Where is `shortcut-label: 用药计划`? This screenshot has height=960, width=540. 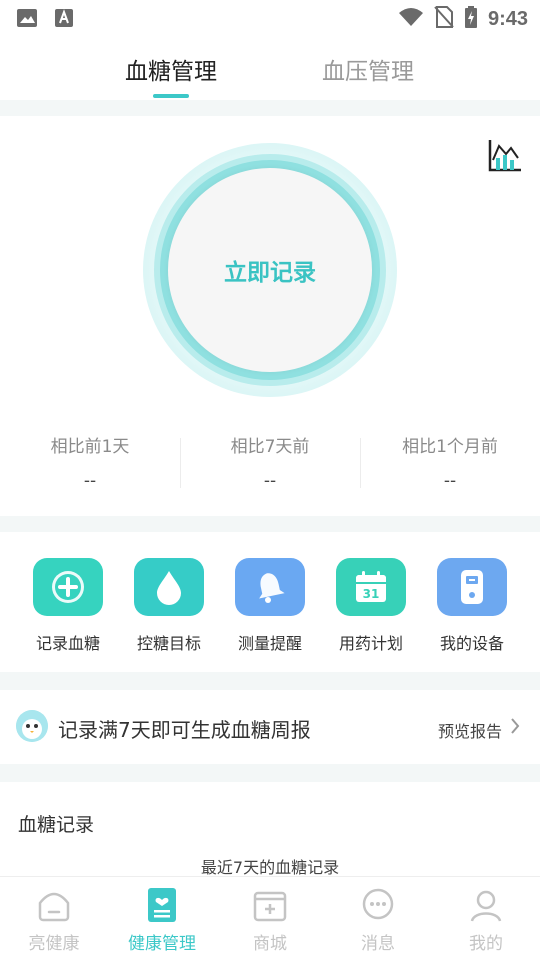
shortcut-label: 用药计划 is located at coordinates (370, 643).